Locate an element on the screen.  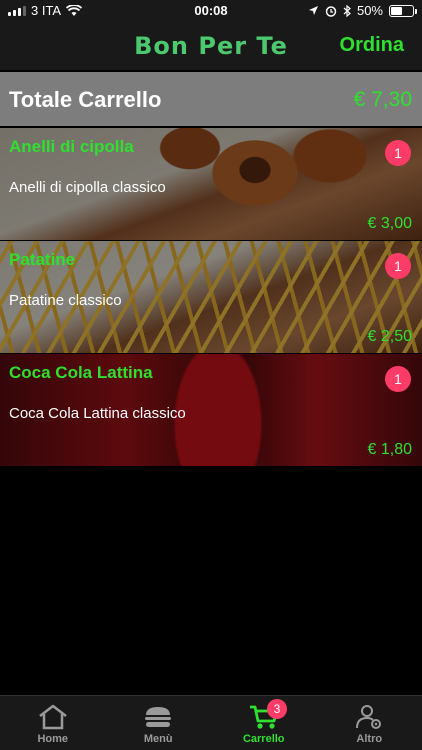
tab-cart: 3 Carrello is located at coordinates (264, 723).